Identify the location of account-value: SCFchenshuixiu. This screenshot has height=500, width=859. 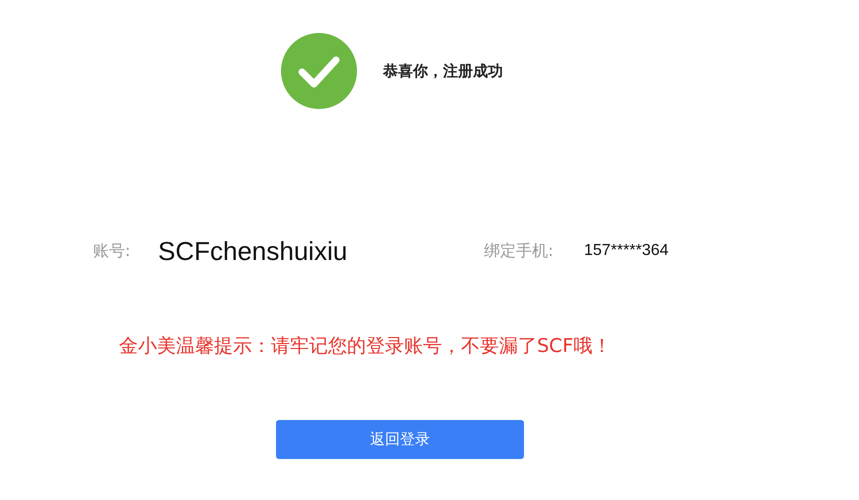
(253, 251).